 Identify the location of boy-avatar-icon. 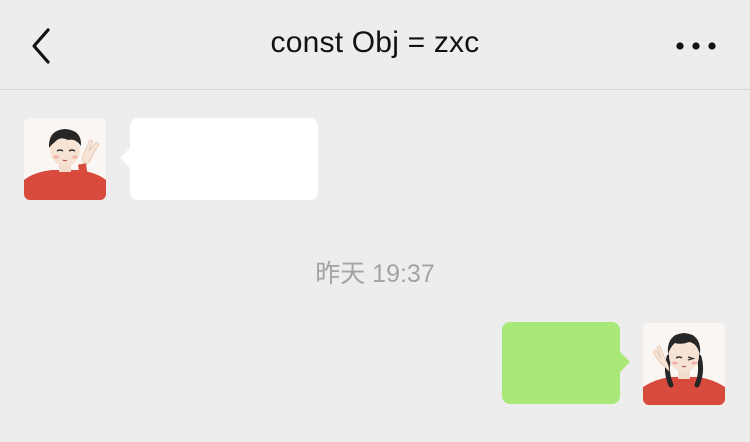
(65, 159).